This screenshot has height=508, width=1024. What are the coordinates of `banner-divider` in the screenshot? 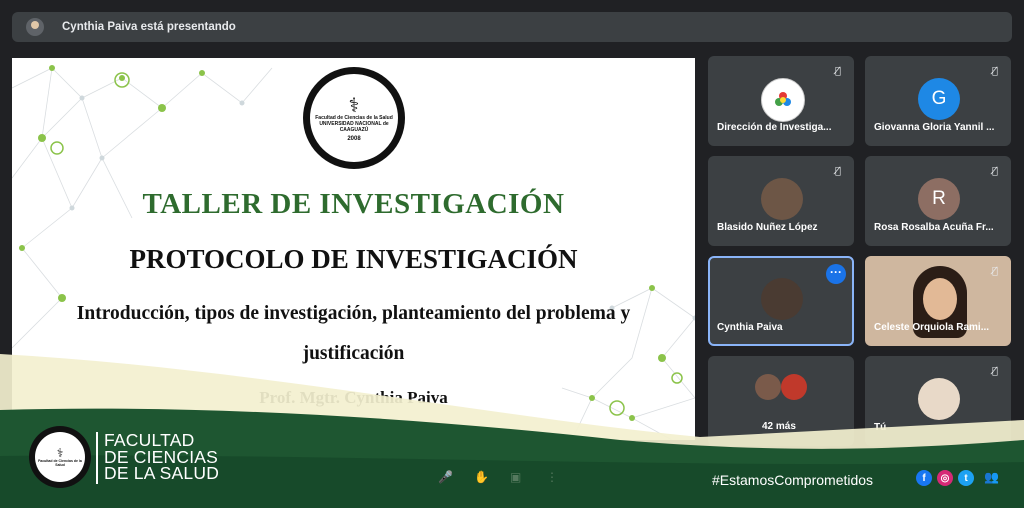 It's located at (97, 458).